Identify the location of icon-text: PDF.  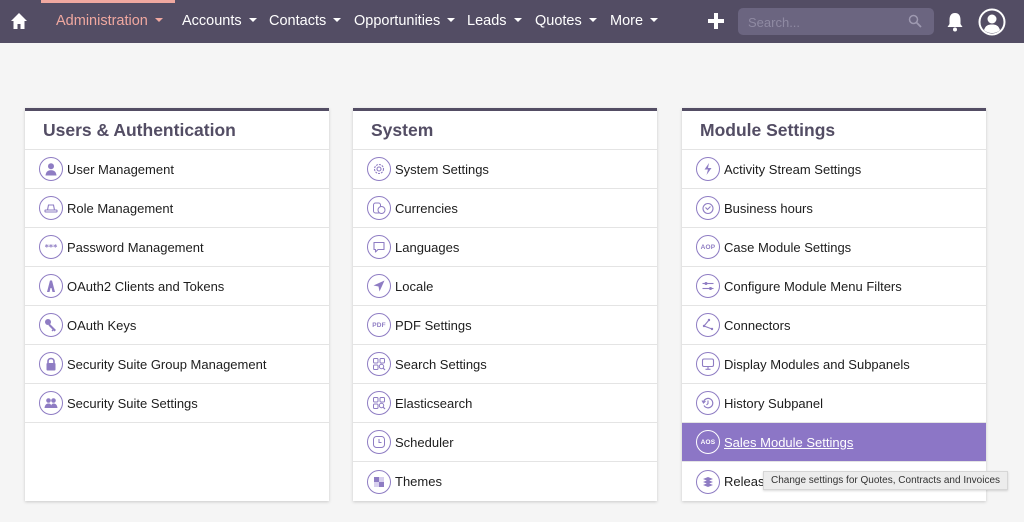
(379, 325).